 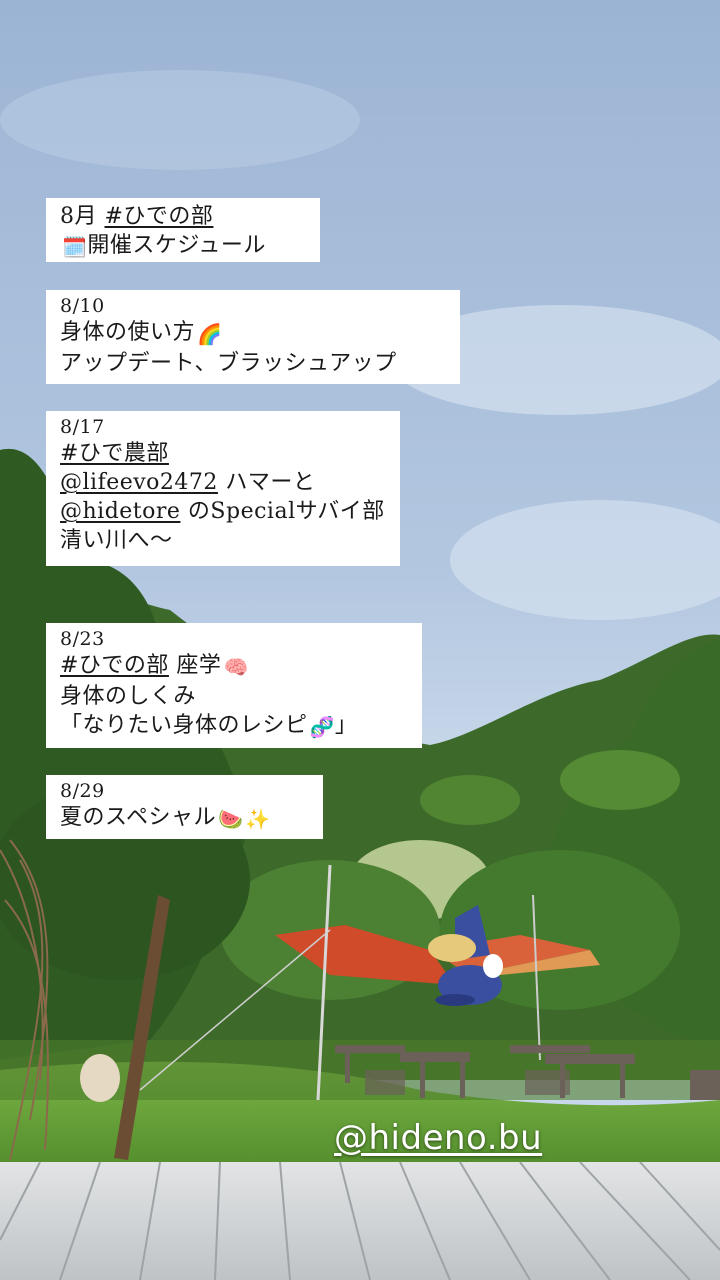 What do you see at coordinates (116, 540) in the screenshot?
I see `event-line: 清い川へ〜` at bounding box center [116, 540].